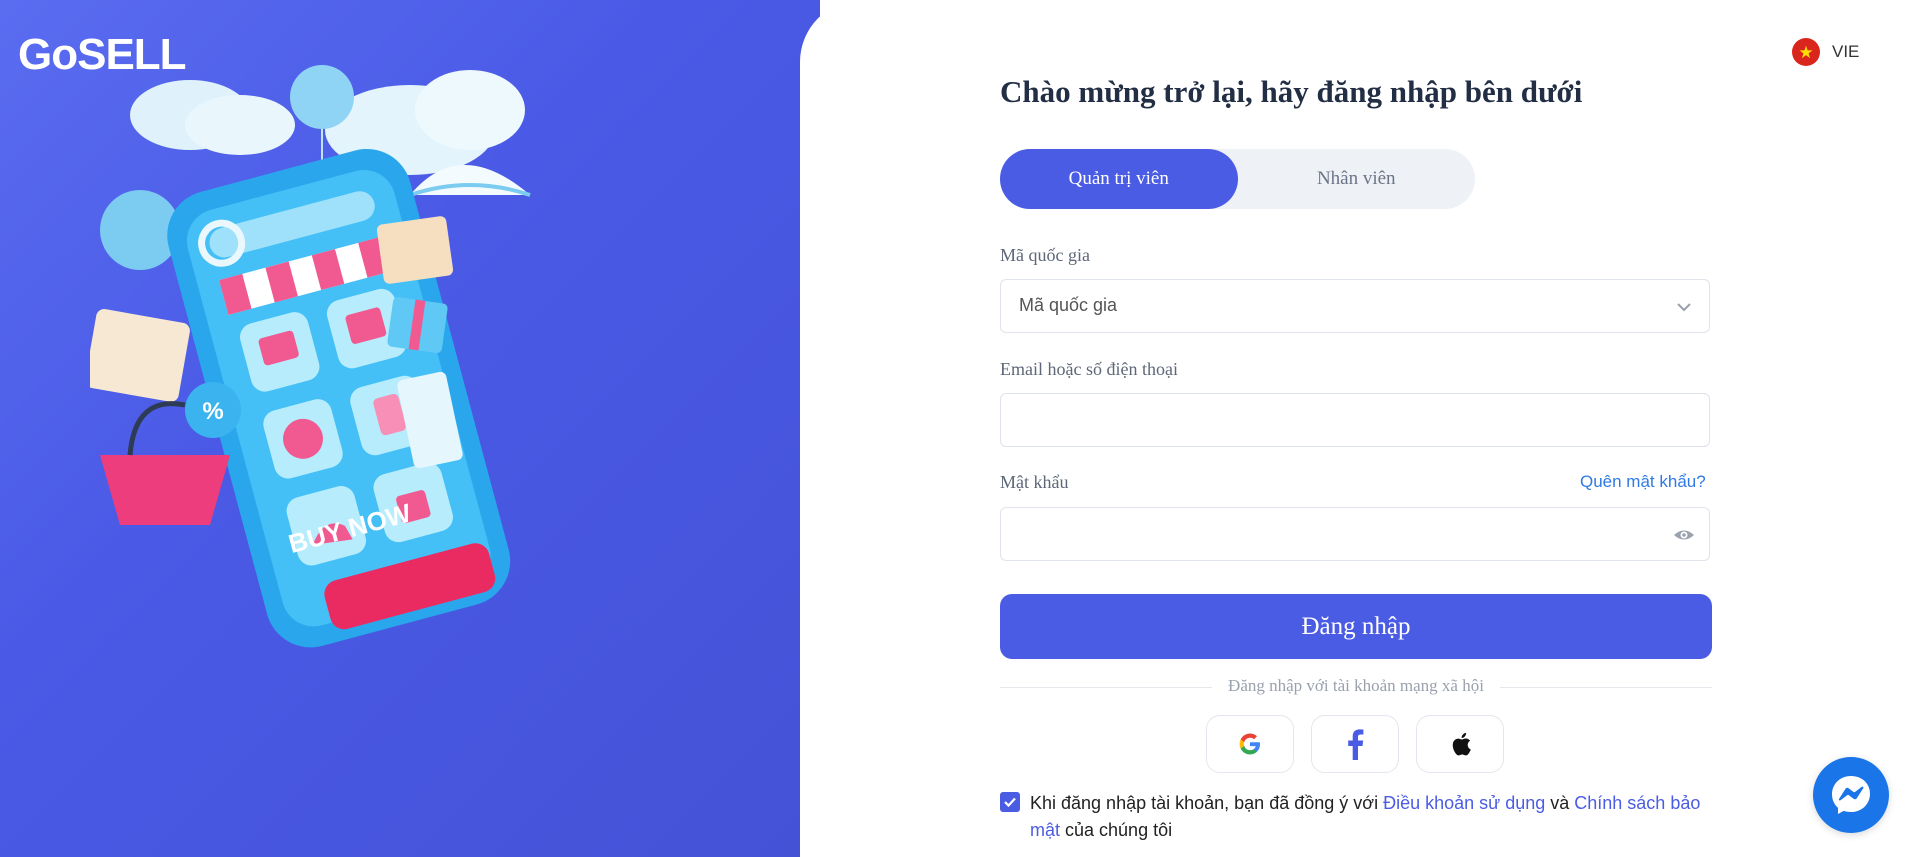 This screenshot has width=1920, height=857. Describe the element at coordinates (1068, 305) in the screenshot. I see `country-code-placeholder: Mã quốc gia` at that location.